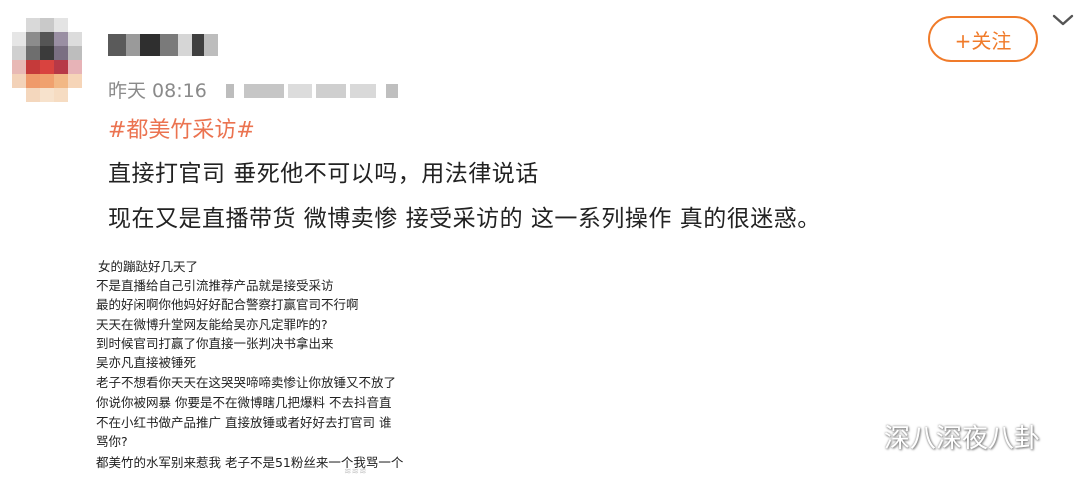 Image resolution: width=1080 pixels, height=481 pixels. Describe the element at coordinates (148, 266) in the screenshot. I see `image-comment-line: 女的蹦跶好几天了` at that location.